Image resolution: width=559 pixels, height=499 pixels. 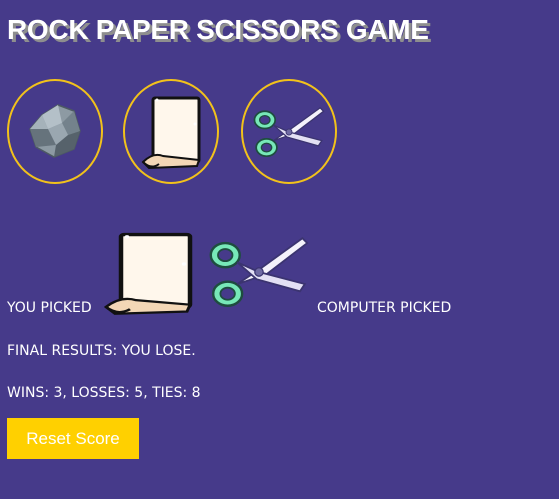 I want to click on scissors-choice-button, so click(x=289, y=131).